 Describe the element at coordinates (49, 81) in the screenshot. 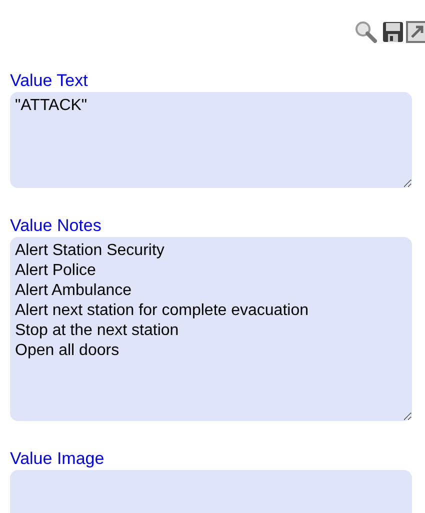

I see `field-label: Value Text` at that location.